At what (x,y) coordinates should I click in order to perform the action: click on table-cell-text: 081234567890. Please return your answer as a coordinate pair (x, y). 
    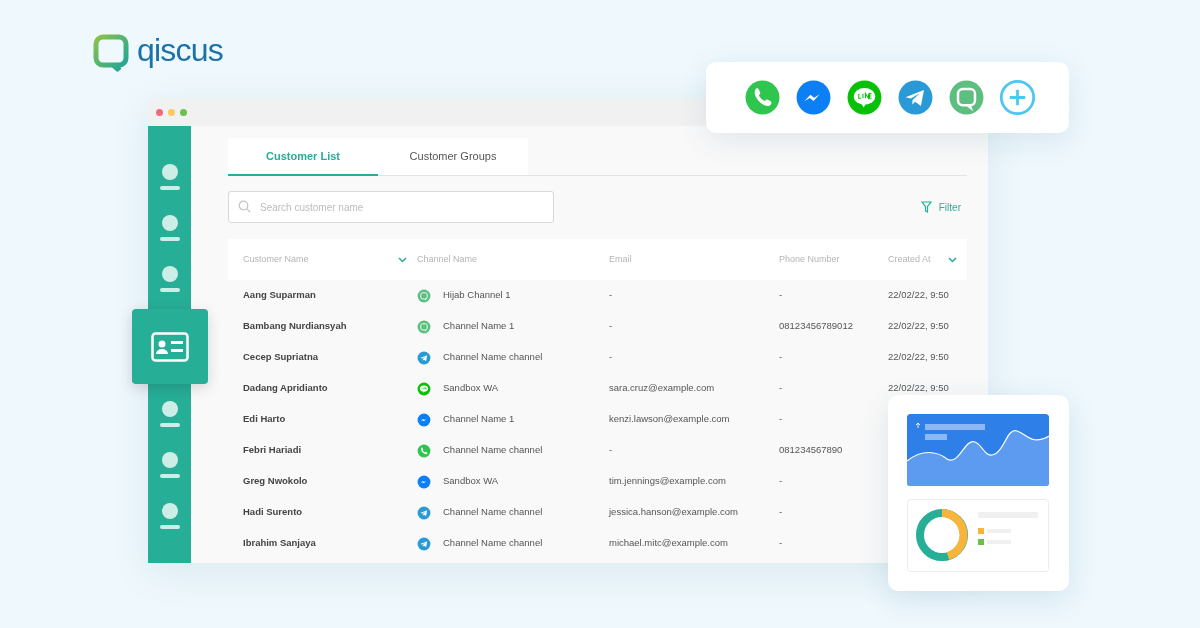
    Looking at the image, I should click on (811, 450).